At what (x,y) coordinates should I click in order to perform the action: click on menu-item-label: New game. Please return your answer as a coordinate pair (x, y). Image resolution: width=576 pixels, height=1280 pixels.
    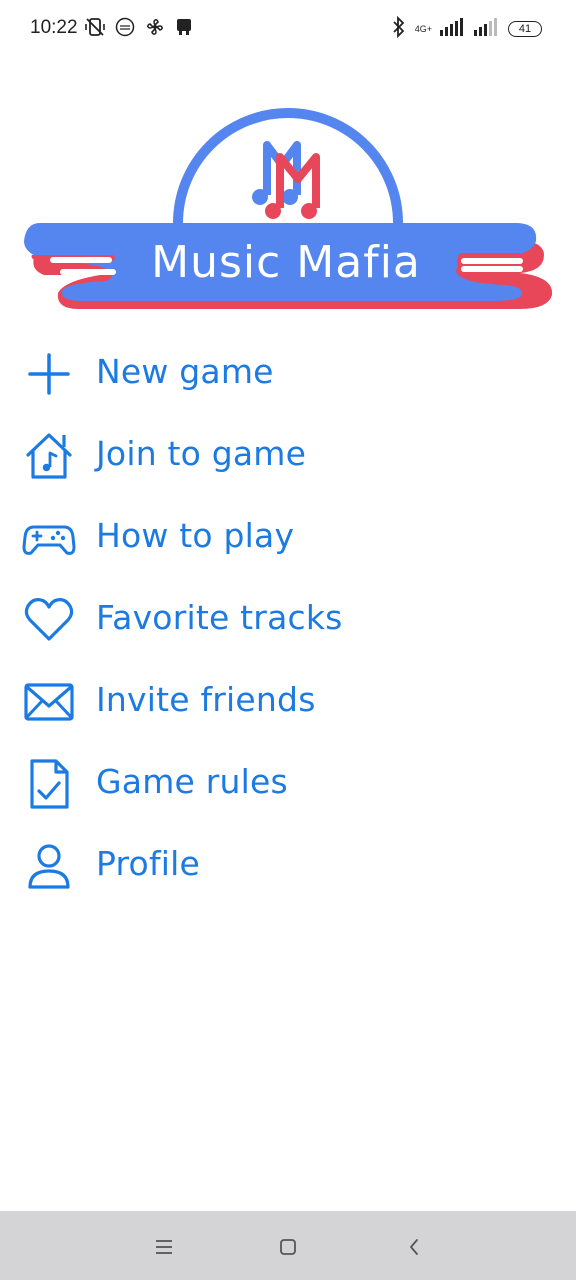
    Looking at the image, I should click on (185, 371).